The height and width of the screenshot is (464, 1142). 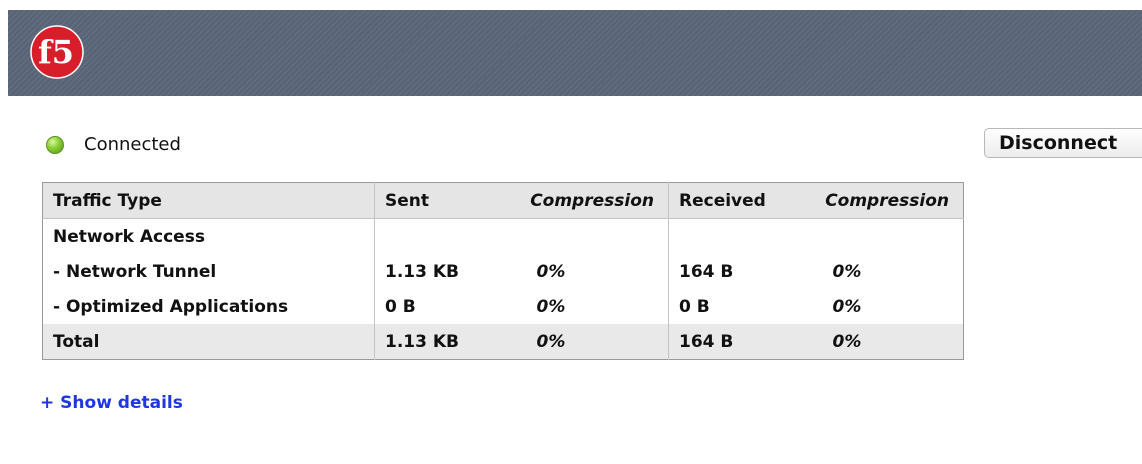 What do you see at coordinates (886, 237) in the screenshot?
I see `cell-received-compression` at bounding box center [886, 237].